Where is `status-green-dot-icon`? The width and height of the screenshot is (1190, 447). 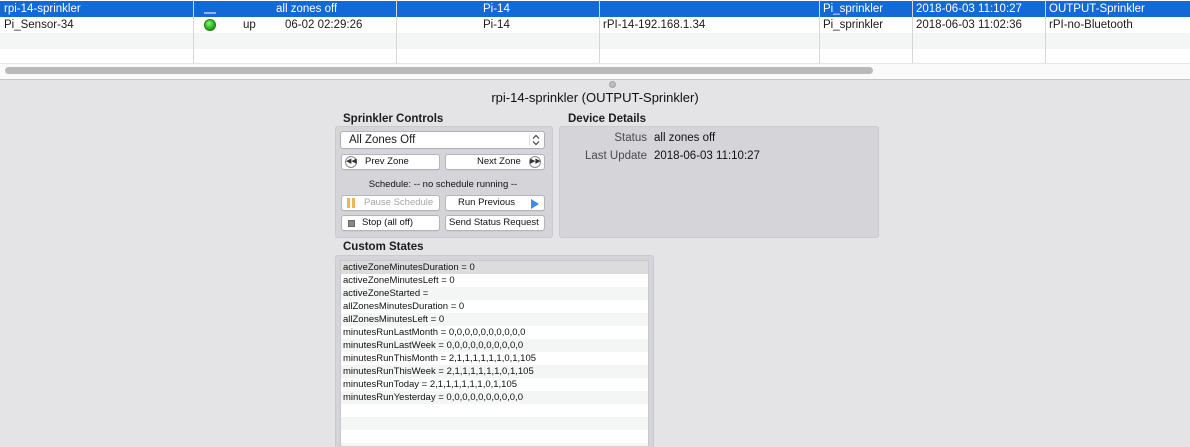 status-green-dot-icon is located at coordinates (210, 25).